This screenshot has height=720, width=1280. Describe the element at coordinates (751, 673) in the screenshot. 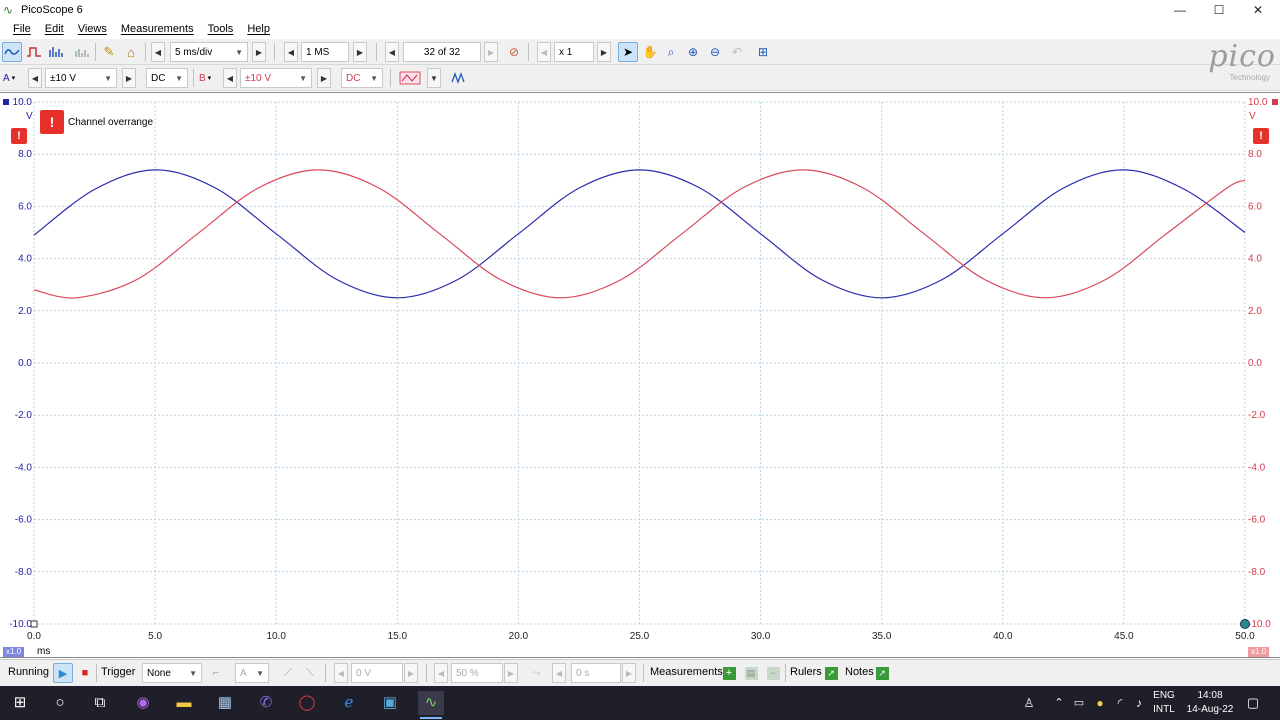

I see `edit-measurement-icon: ▤` at that location.